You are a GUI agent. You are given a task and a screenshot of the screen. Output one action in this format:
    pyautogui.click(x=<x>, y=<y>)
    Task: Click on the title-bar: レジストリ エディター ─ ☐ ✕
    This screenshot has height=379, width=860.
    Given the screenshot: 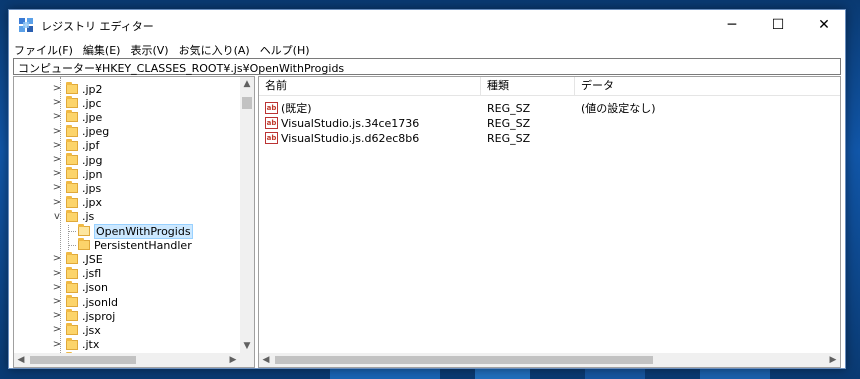 What is the action you would take?
    pyautogui.click(x=427, y=25)
    